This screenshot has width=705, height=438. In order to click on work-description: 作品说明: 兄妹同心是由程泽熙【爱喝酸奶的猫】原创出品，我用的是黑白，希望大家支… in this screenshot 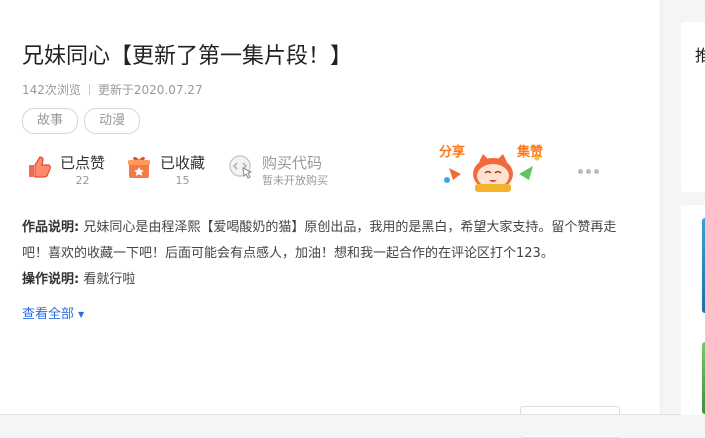, I will do `click(330, 241)`.